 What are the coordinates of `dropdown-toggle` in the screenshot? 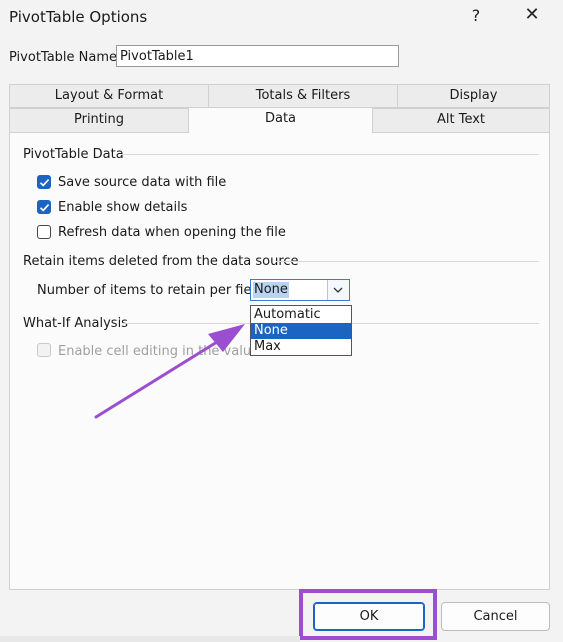 It's located at (338, 290).